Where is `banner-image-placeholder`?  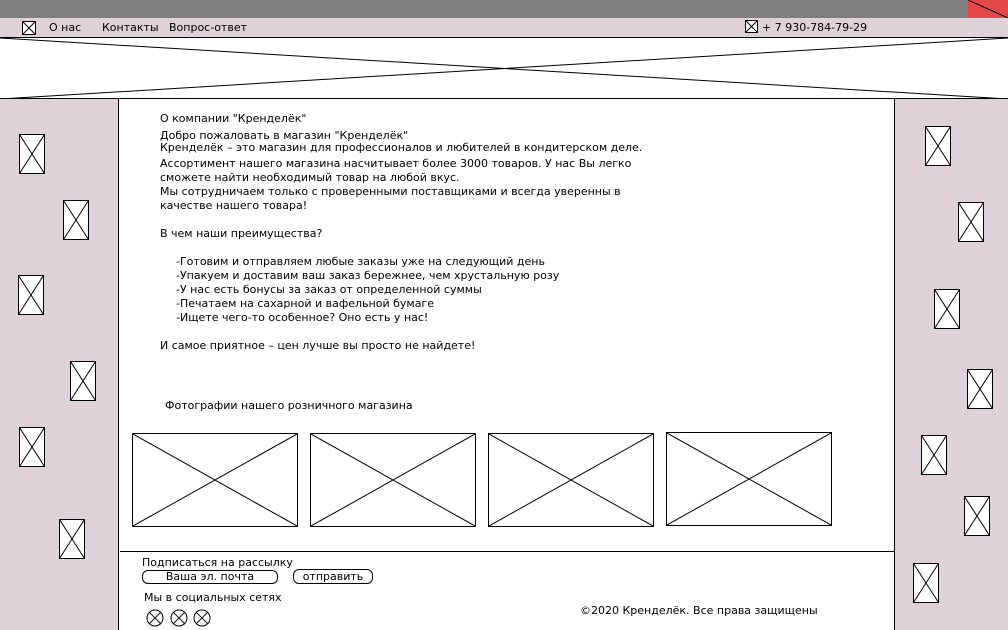 banner-image-placeholder is located at coordinates (504, 68).